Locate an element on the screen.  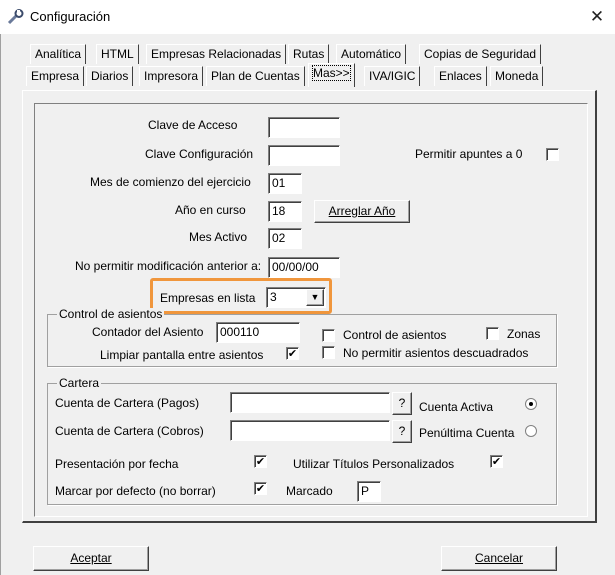
tab-copias-seguridad: Copias de Seguridad is located at coordinates (480, 54).